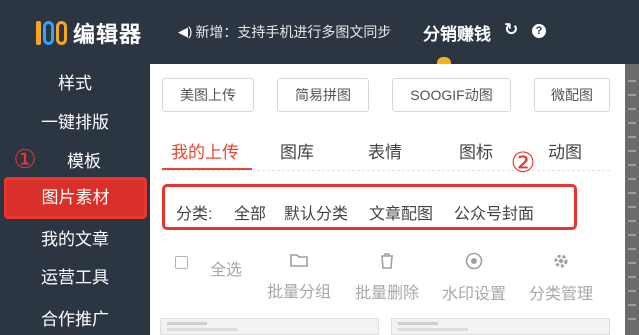 This screenshot has height=335, width=639. What do you see at coordinates (386, 170) in the screenshot?
I see `tab-divider` at bounding box center [386, 170].